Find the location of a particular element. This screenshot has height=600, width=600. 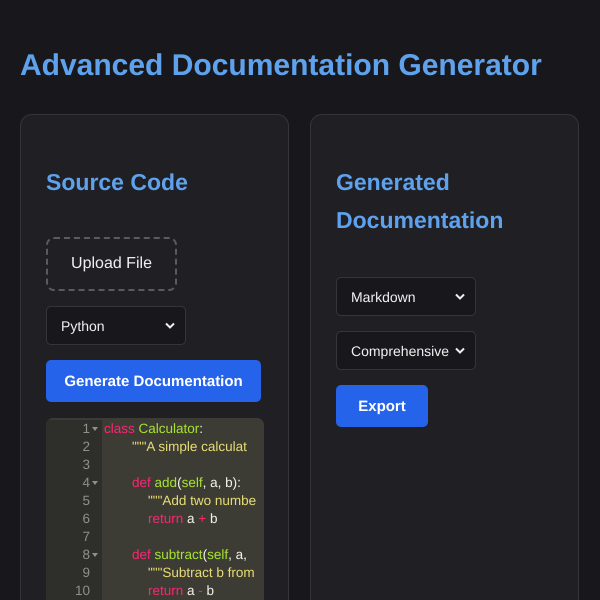

line-number: 3 is located at coordinates (86, 465).